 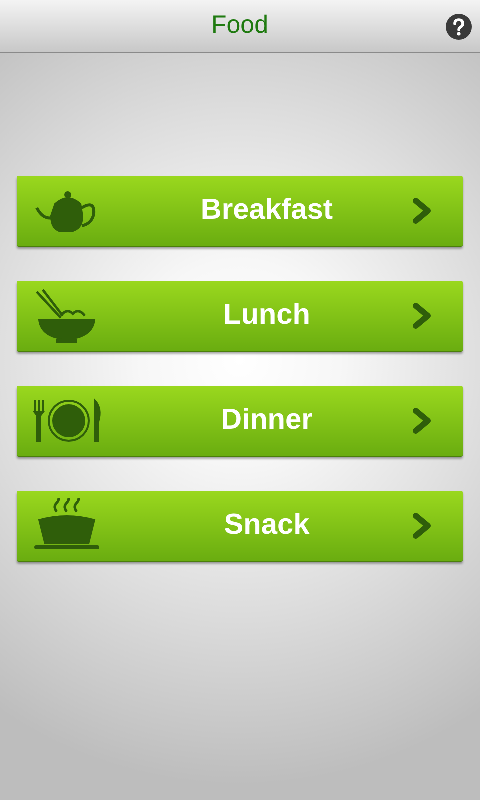 What do you see at coordinates (240, 211) in the screenshot?
I see `meal-button: Breakfast` at bounding box center [240, 211].